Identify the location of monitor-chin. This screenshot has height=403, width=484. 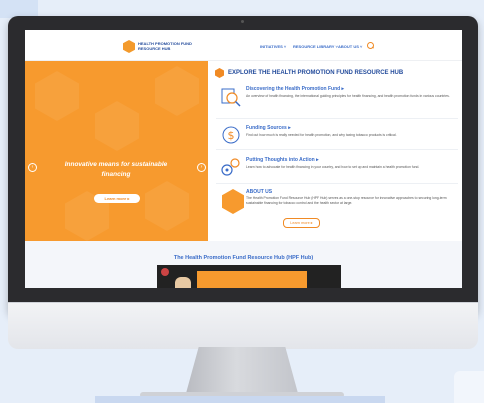
(243, 325).